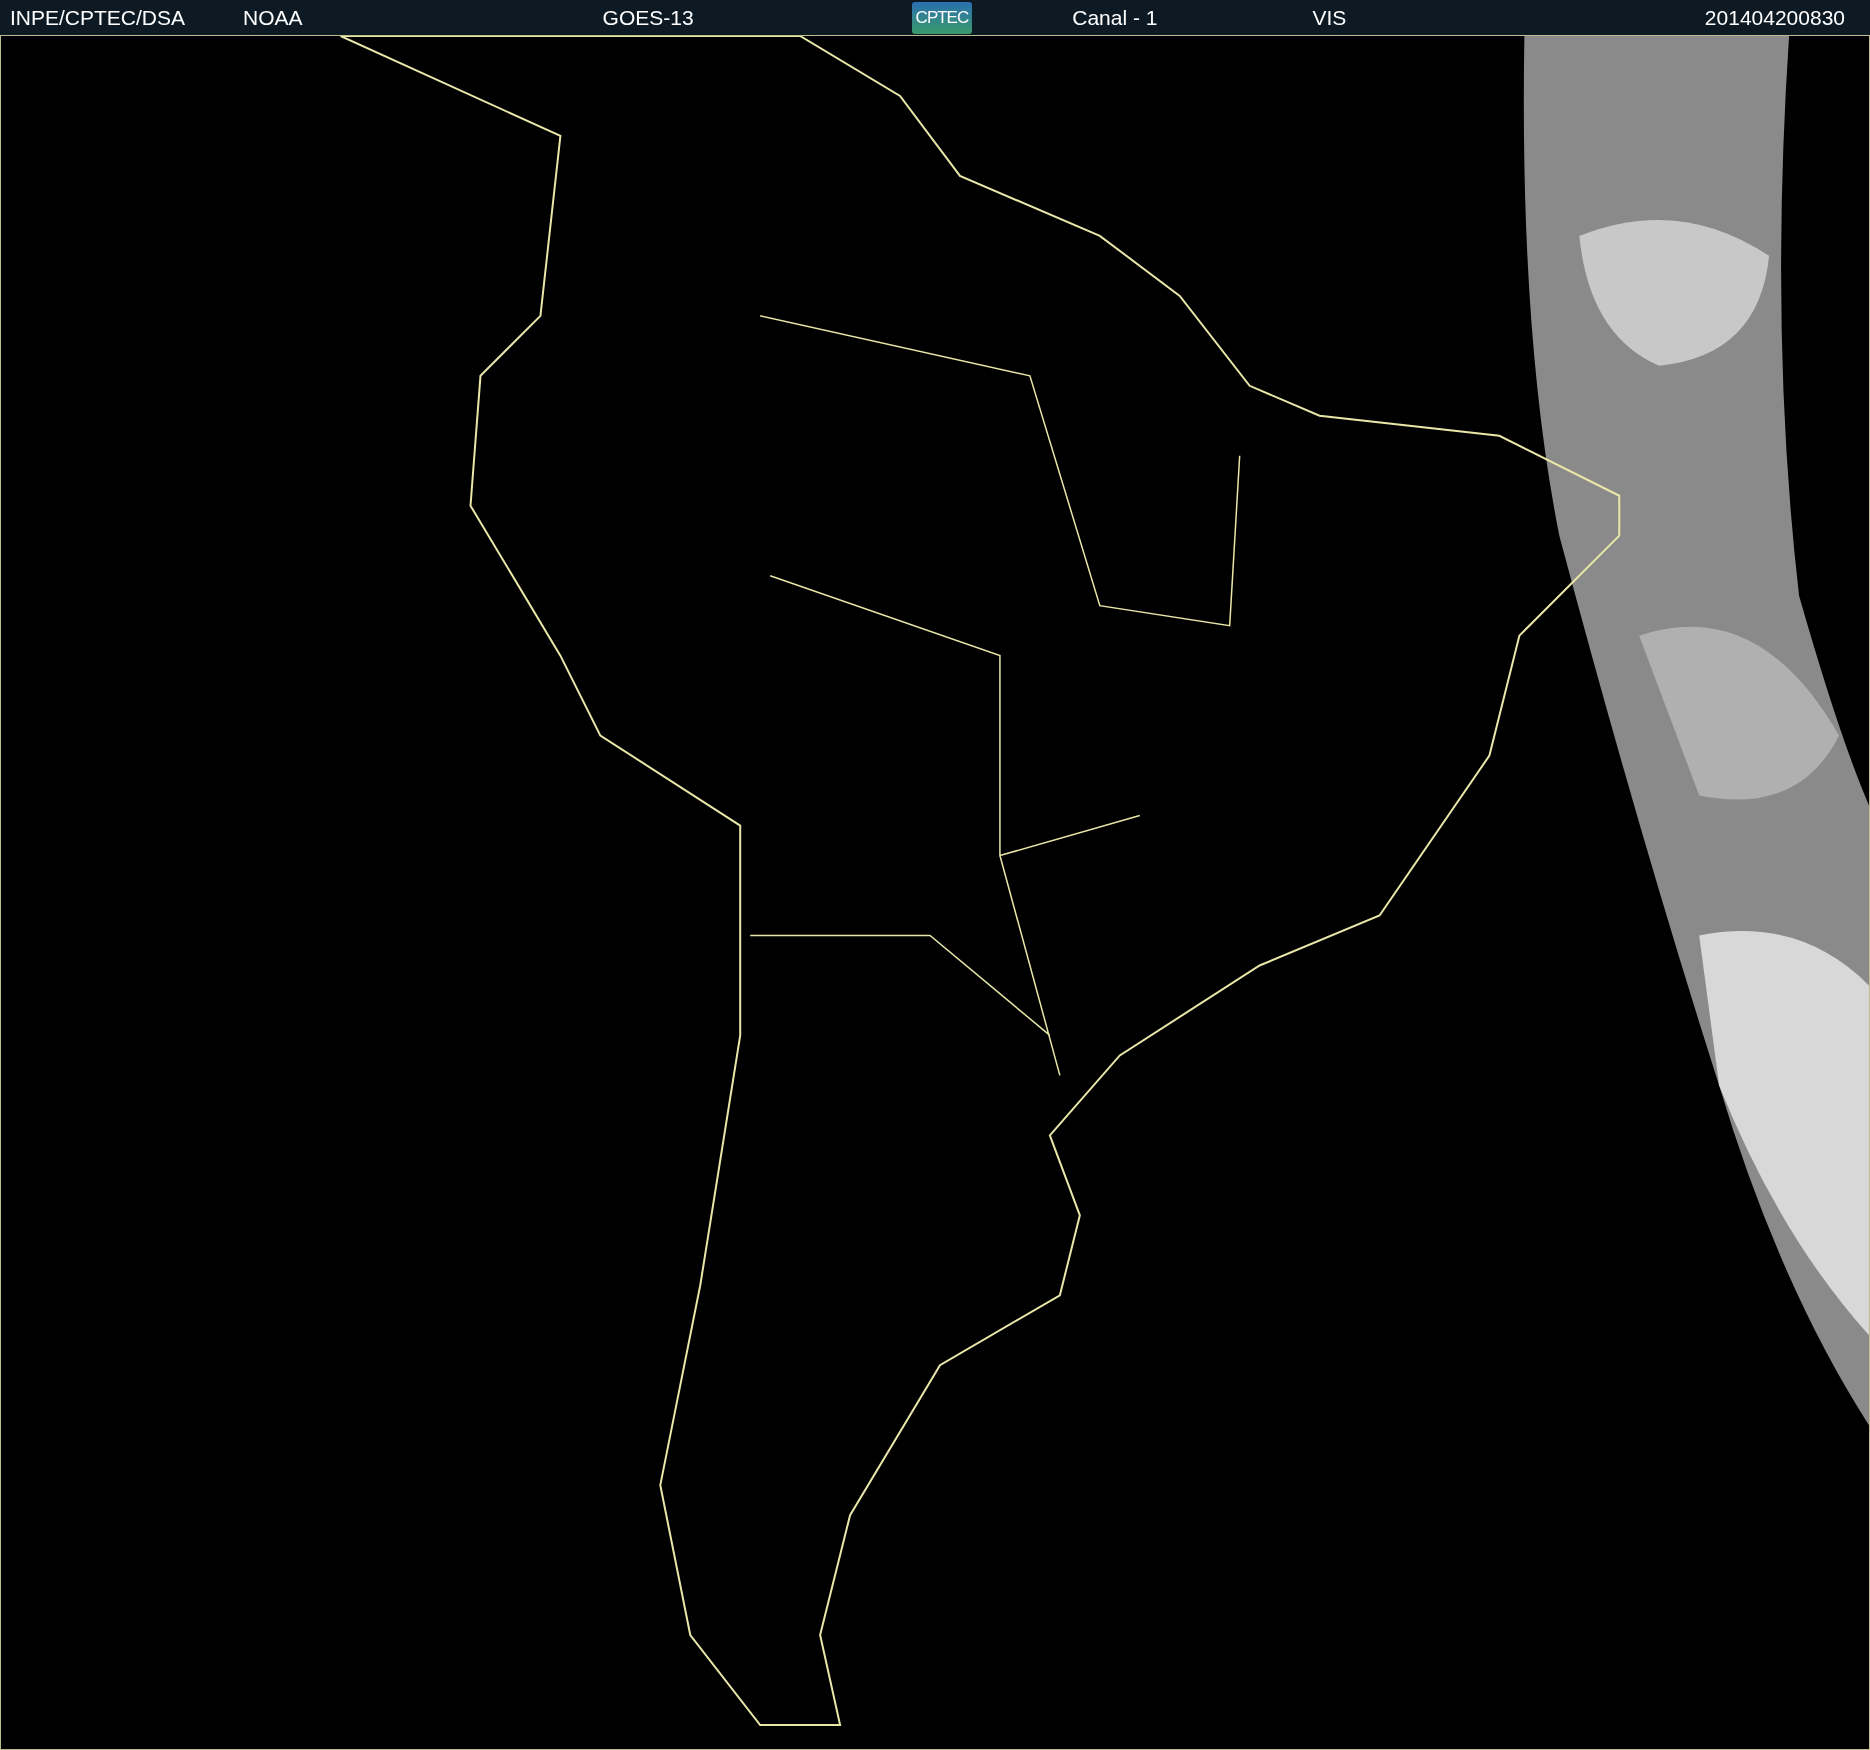 This screenshot has height=1750, width=1870. Describe the element at coordinates (1329, 17) in the screenshot. I see `header-label: VIS` at that location.